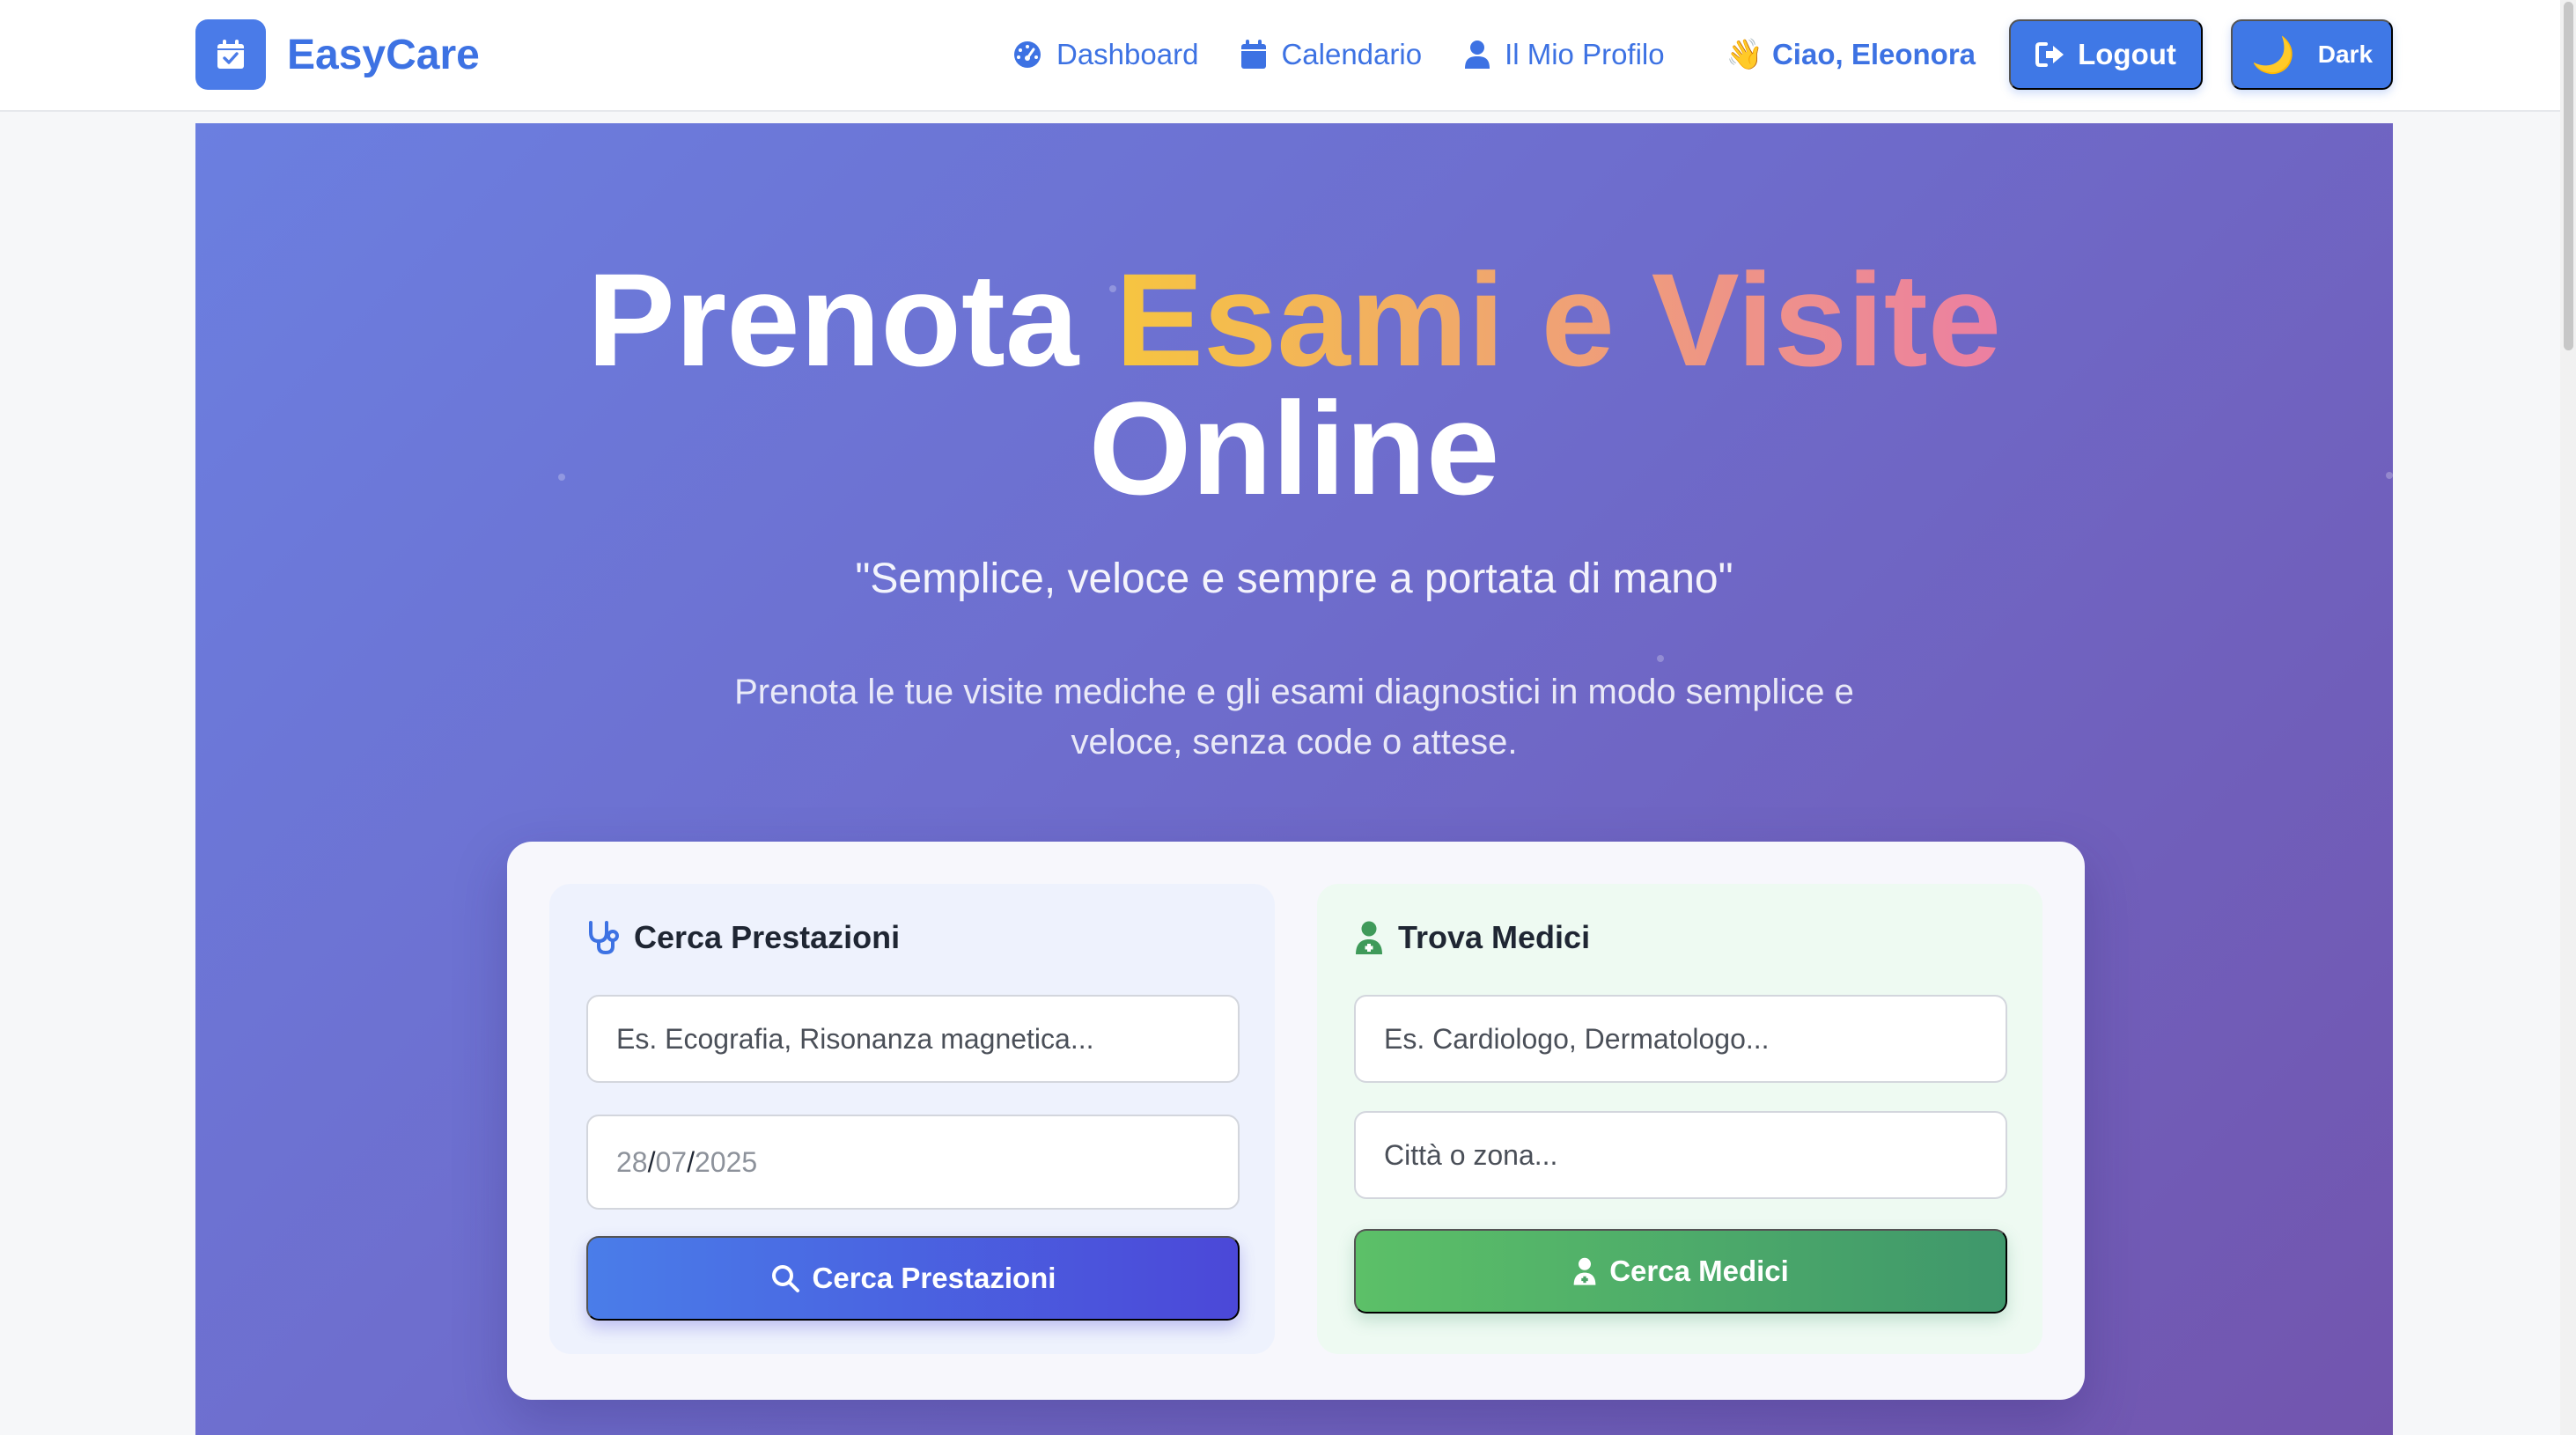  What do you see at coordinates (383, 55) in the screenshot?
I see `brand-name: EasyCare` at bounding box center [383, 55].